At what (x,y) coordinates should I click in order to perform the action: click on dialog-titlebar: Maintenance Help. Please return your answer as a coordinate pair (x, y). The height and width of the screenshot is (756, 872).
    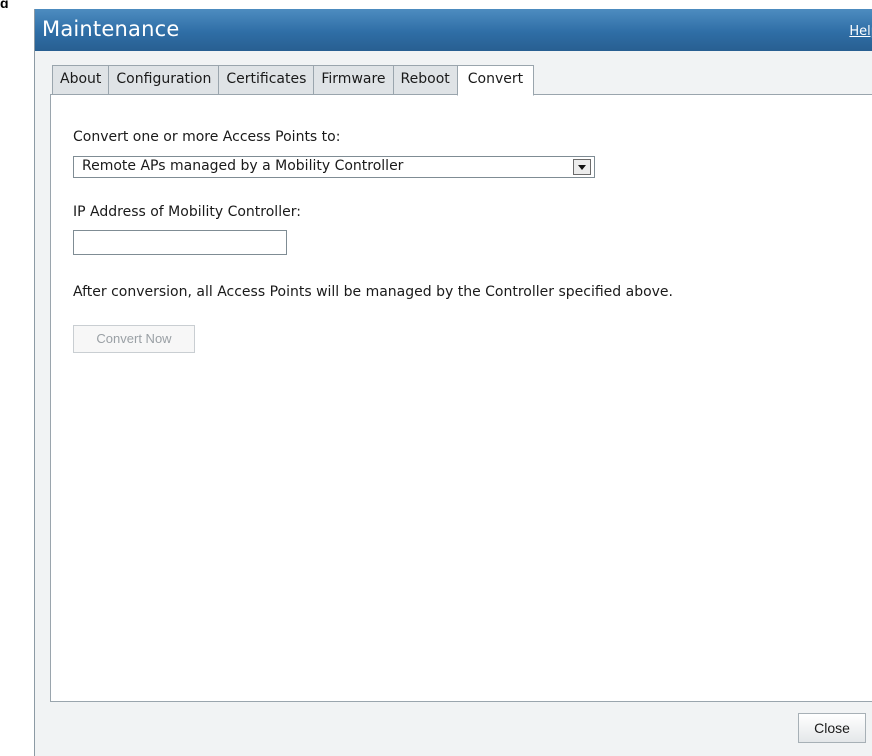
    Looking at the image, I should click on (453, 30).